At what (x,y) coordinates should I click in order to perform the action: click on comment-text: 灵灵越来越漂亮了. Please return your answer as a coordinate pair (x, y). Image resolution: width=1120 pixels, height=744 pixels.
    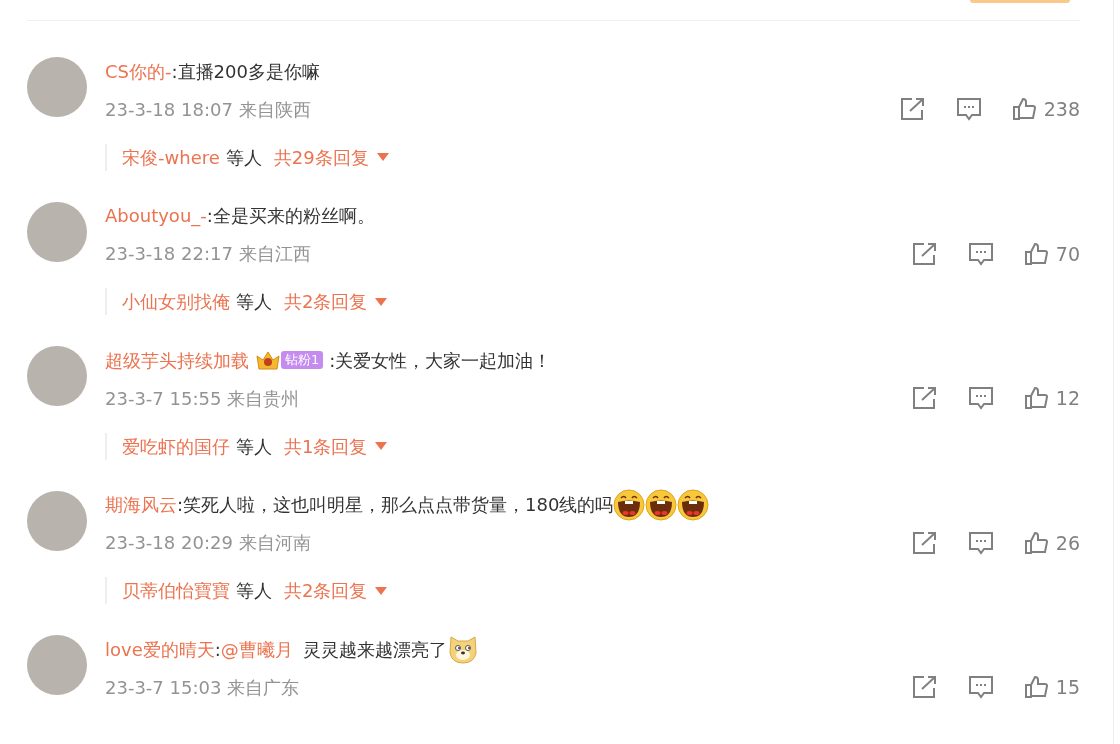
    Looking at the image, I should click on (374, 649).